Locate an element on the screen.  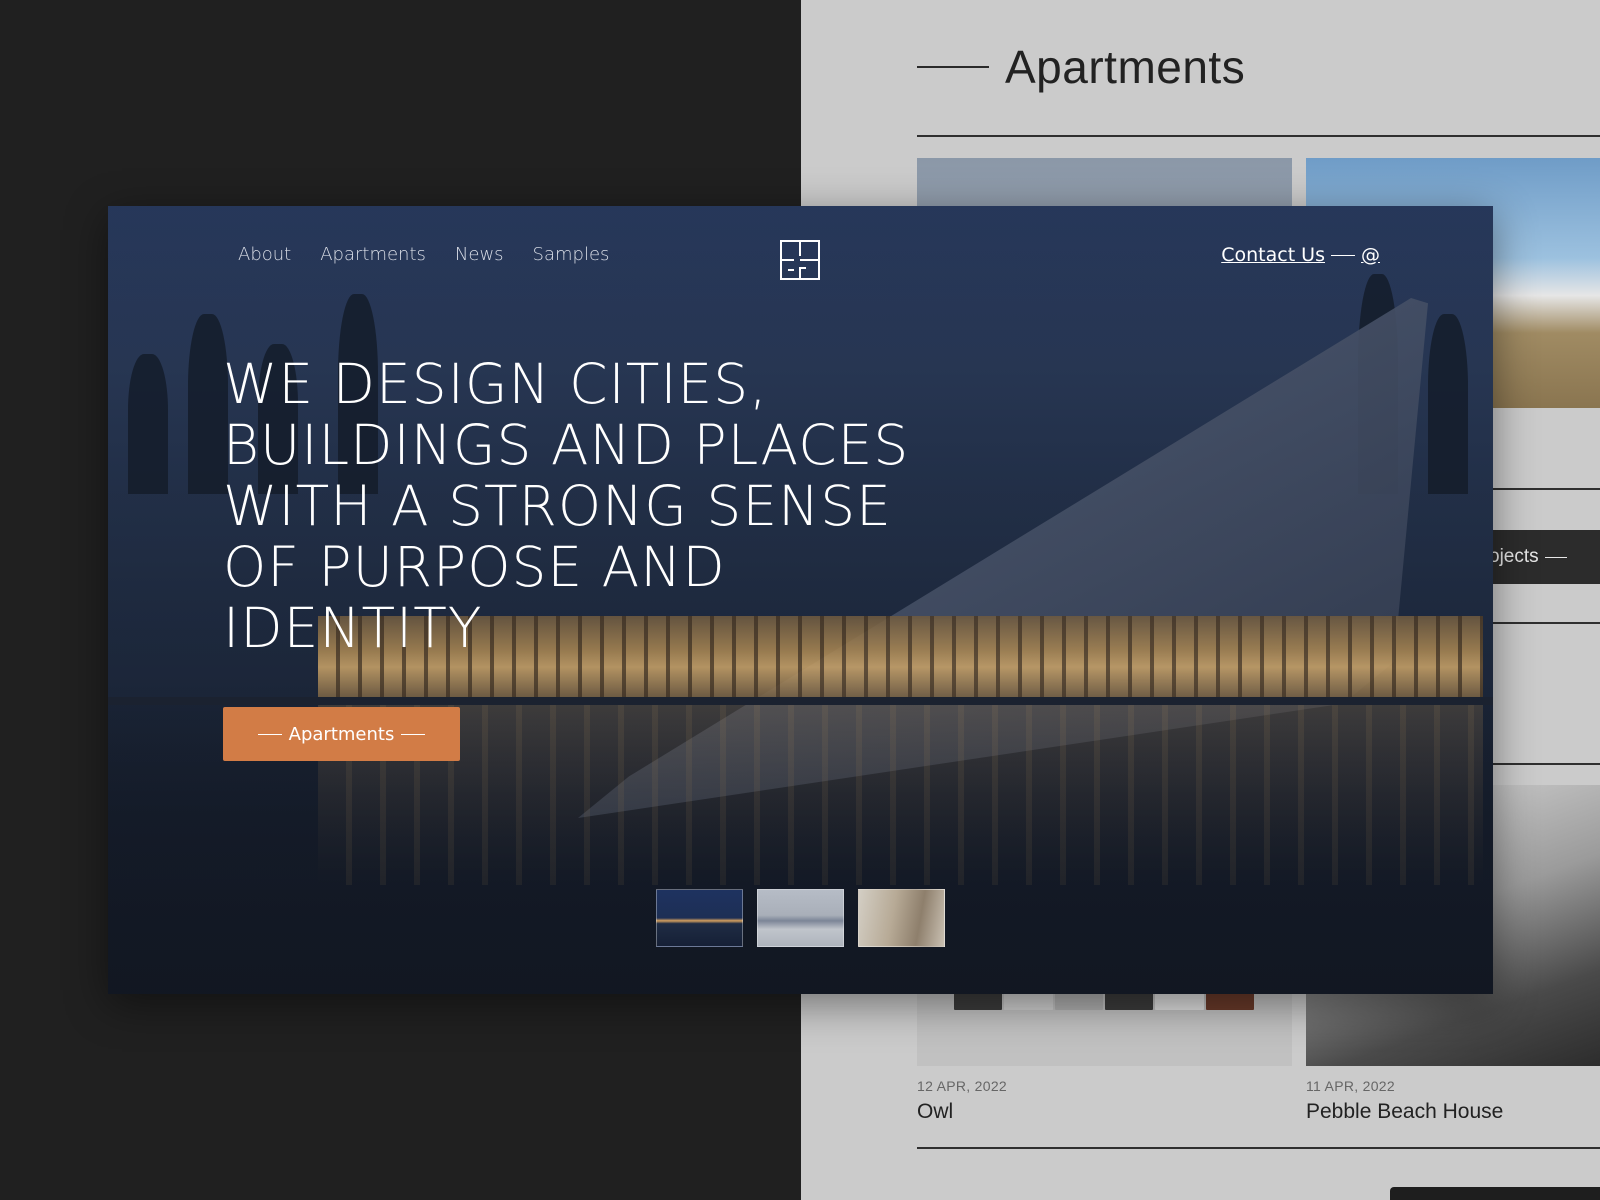
main-nav: About Apartments News Samples is located at coordinates (423, 254).